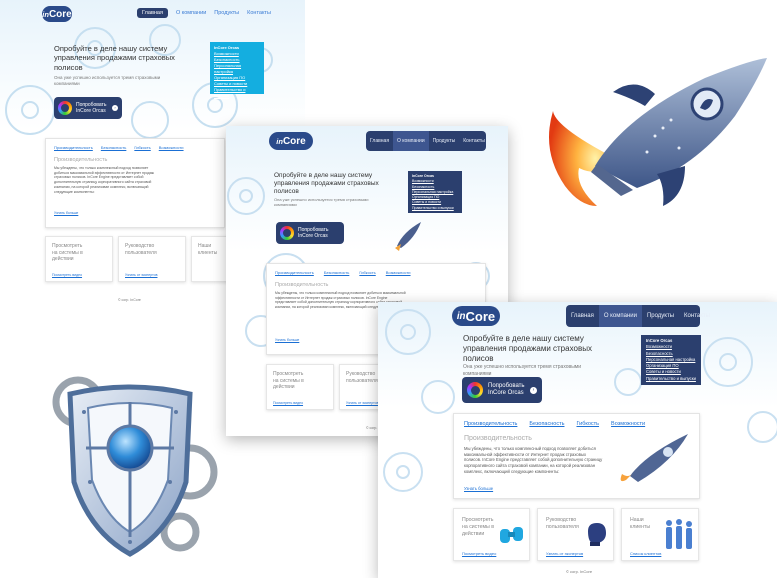 This screenshot has height=578, width=777. I want to click on try-button: Попробовать InCore Orcas, so click(310, 233).